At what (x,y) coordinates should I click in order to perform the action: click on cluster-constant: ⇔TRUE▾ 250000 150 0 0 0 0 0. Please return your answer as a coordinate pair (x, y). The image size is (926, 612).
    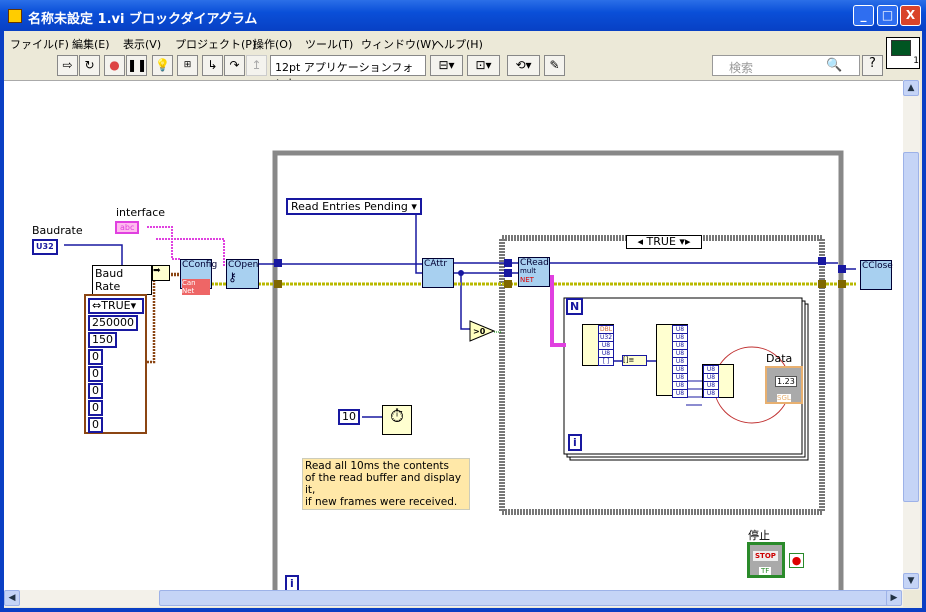
    Looking at the image, I should click on (115, 364).